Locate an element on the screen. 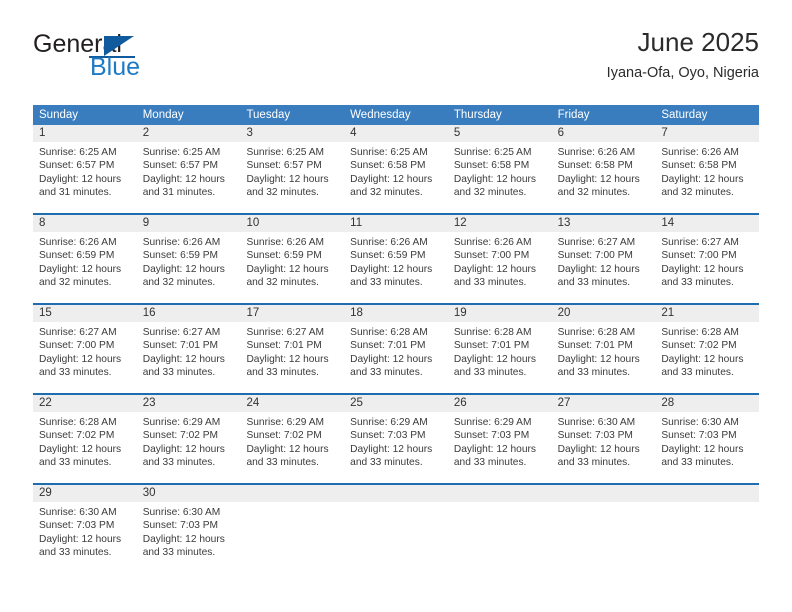 The image size is (792, 612). day-number: 1 is located at coordinates (42, 133).